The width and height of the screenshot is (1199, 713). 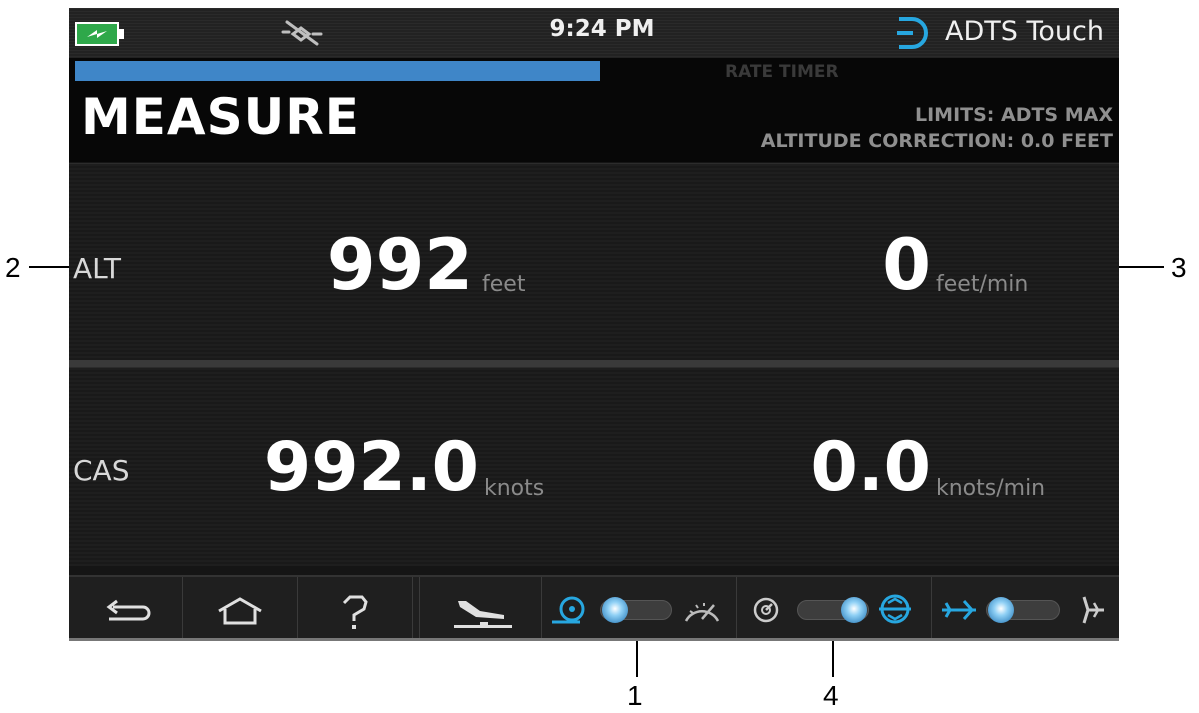 I want to click on home-icon, so click(x=240, y=611).